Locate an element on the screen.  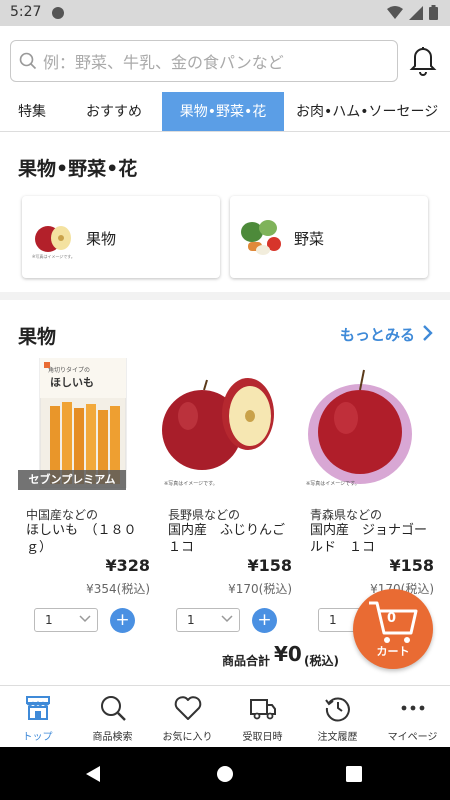
svg-text: ※写真はイメージです。 is located at coordinates (53, 256).